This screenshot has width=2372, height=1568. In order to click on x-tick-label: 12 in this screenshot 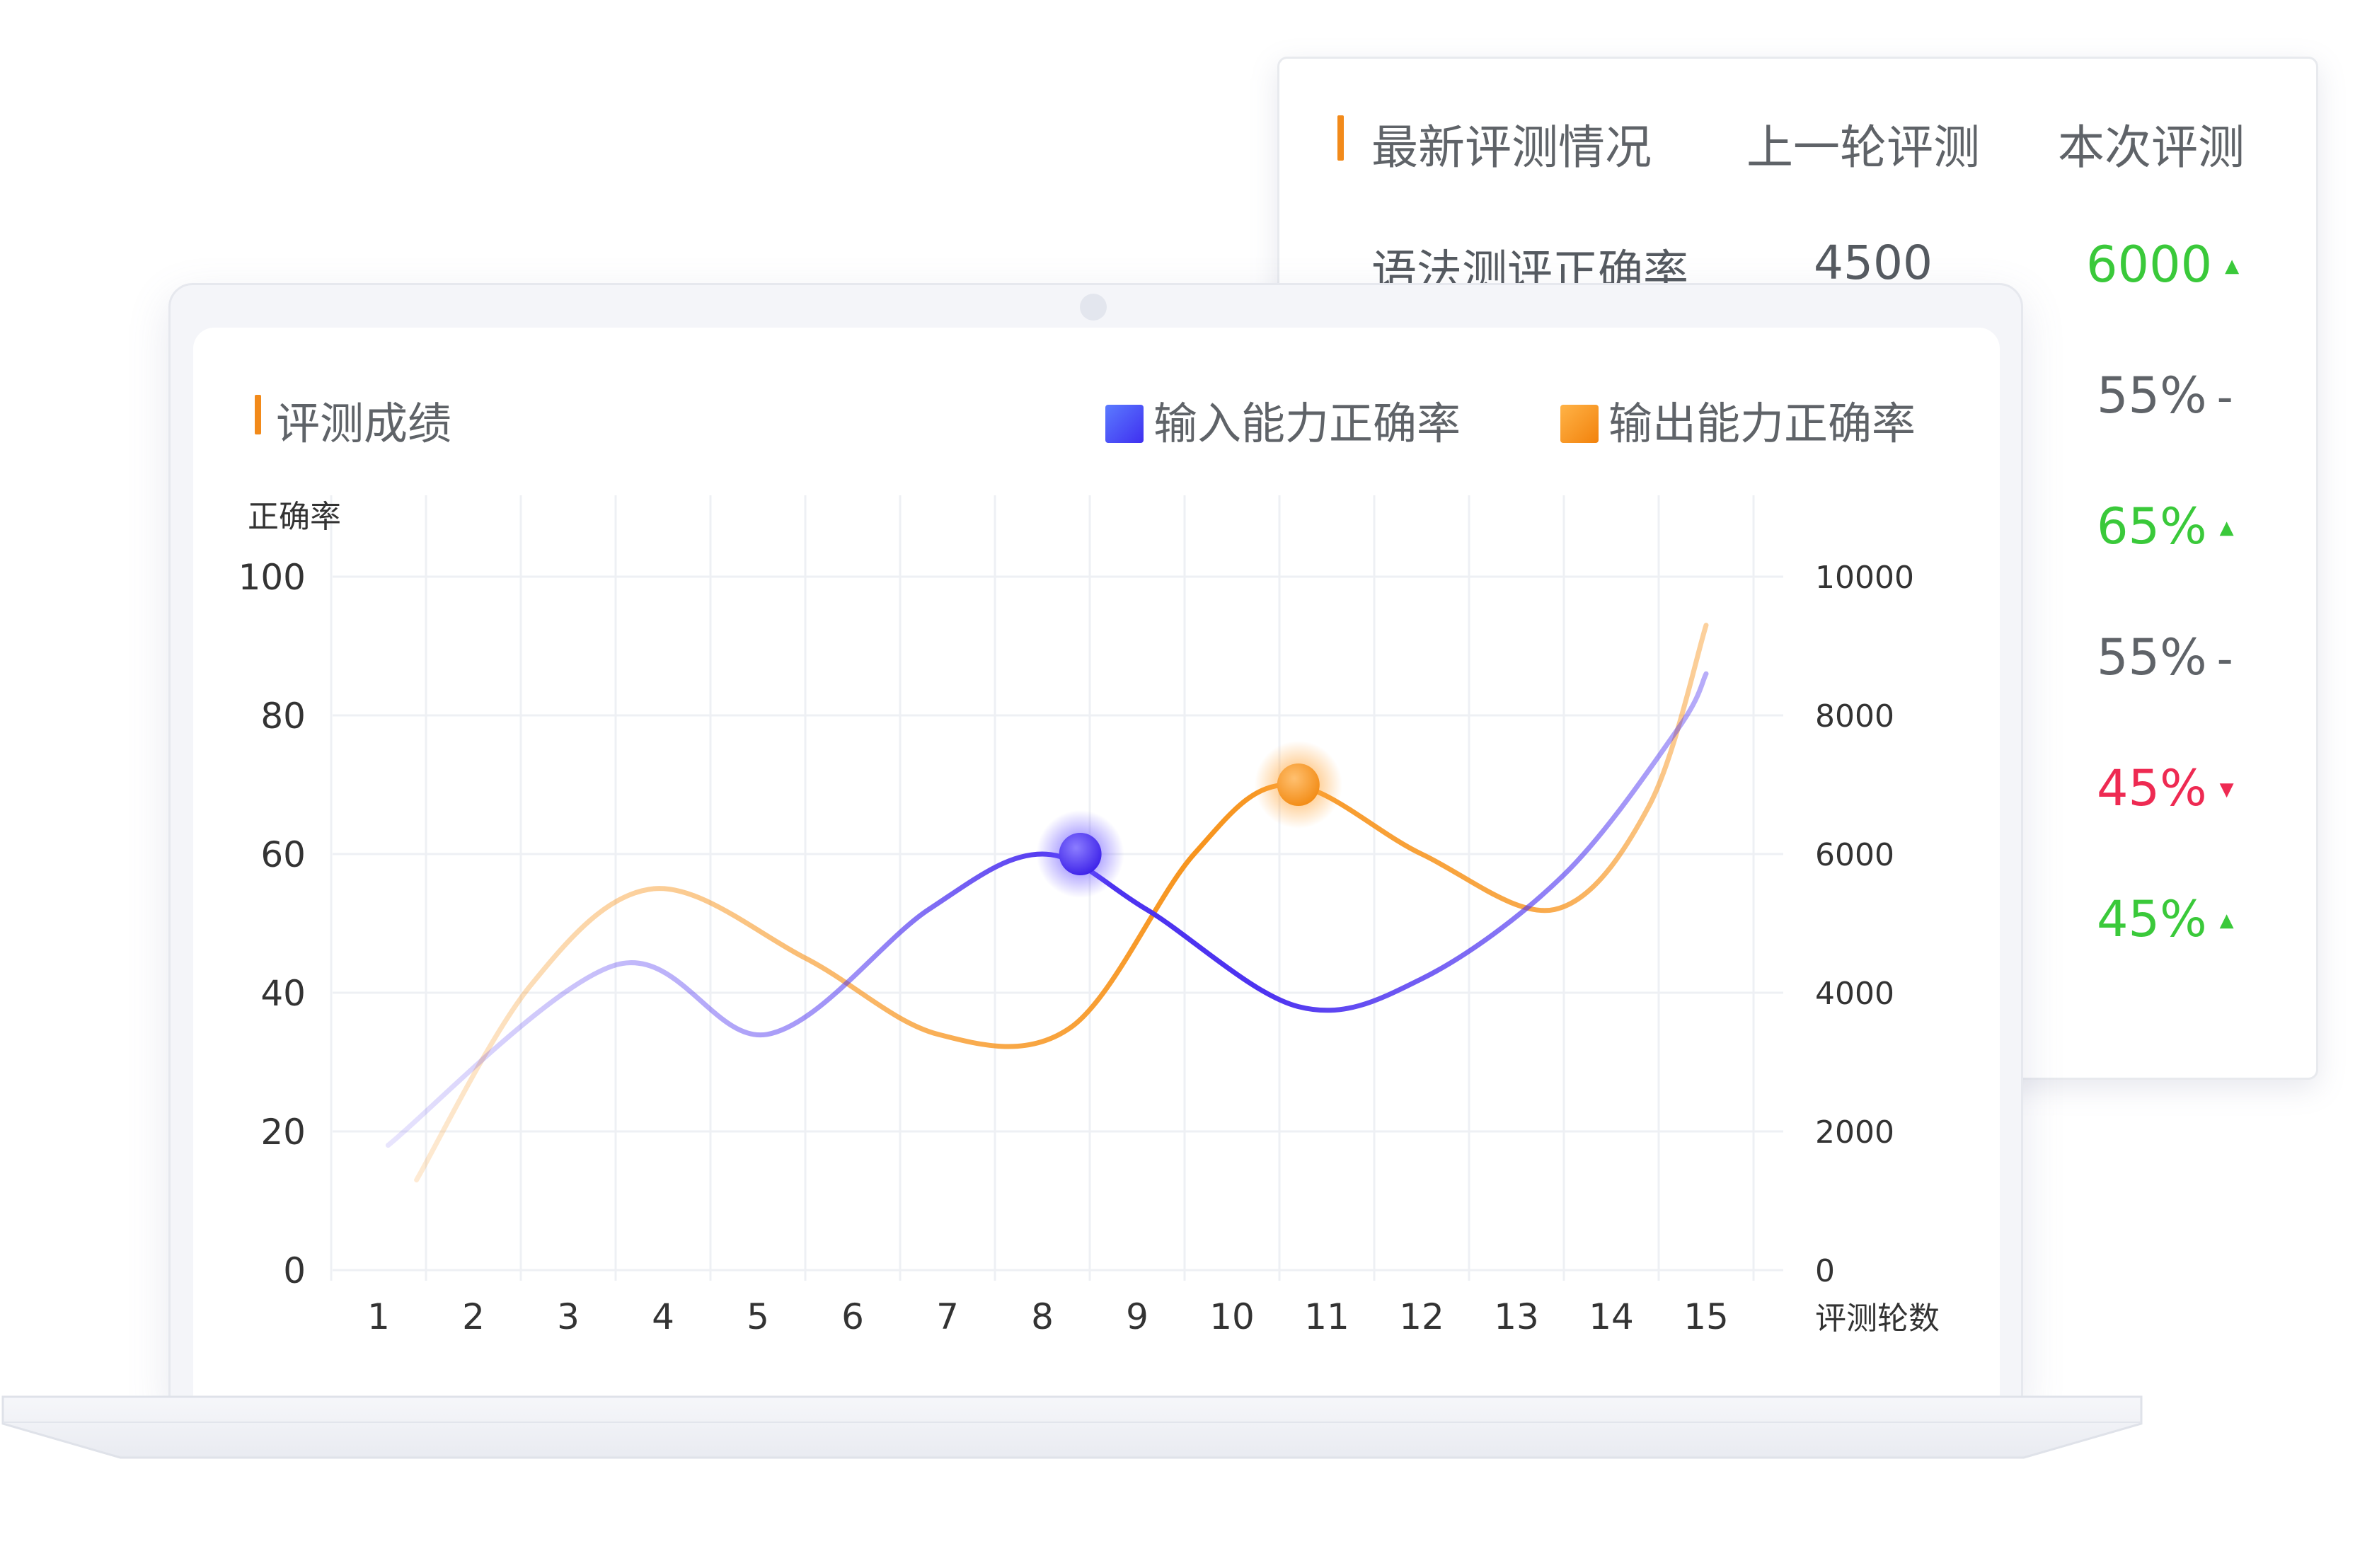, I will do `click(1421, 1316)`.